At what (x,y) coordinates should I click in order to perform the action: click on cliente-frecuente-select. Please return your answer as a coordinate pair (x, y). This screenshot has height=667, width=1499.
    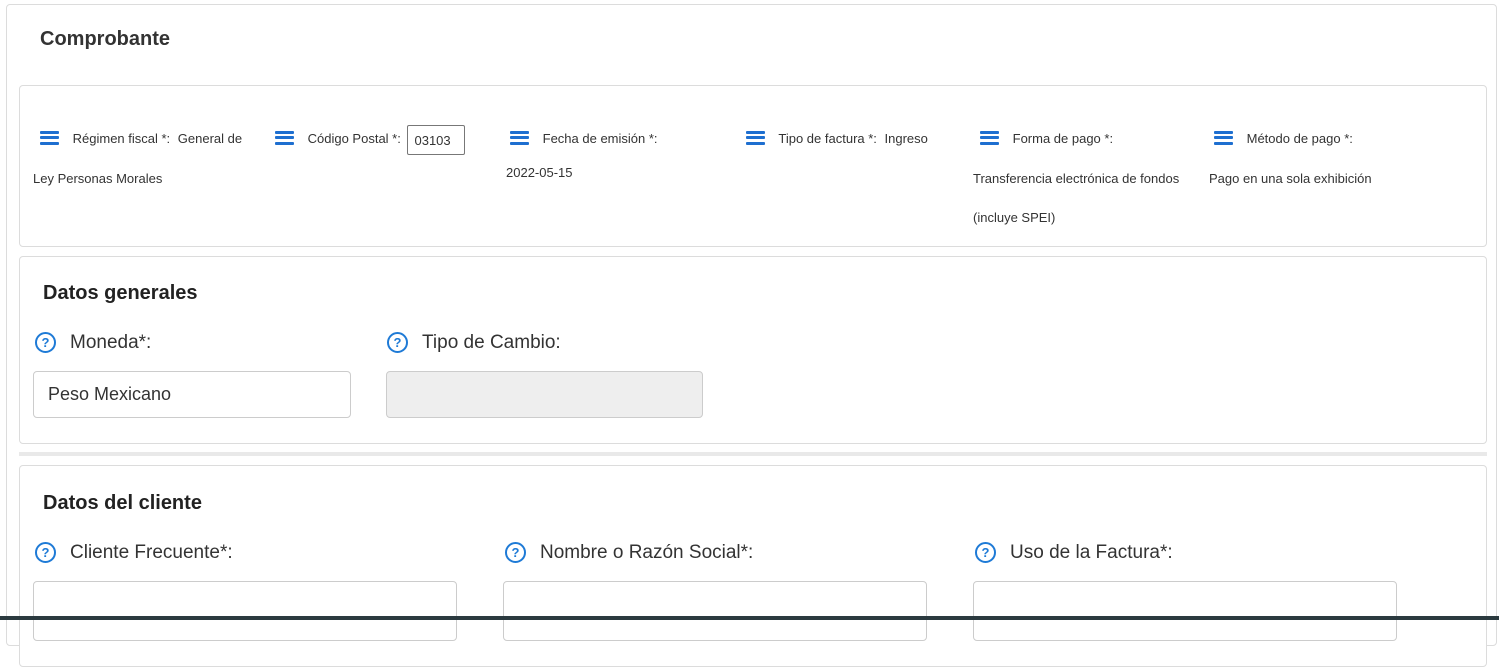
    Looking at the image, I should click on (245, 611).